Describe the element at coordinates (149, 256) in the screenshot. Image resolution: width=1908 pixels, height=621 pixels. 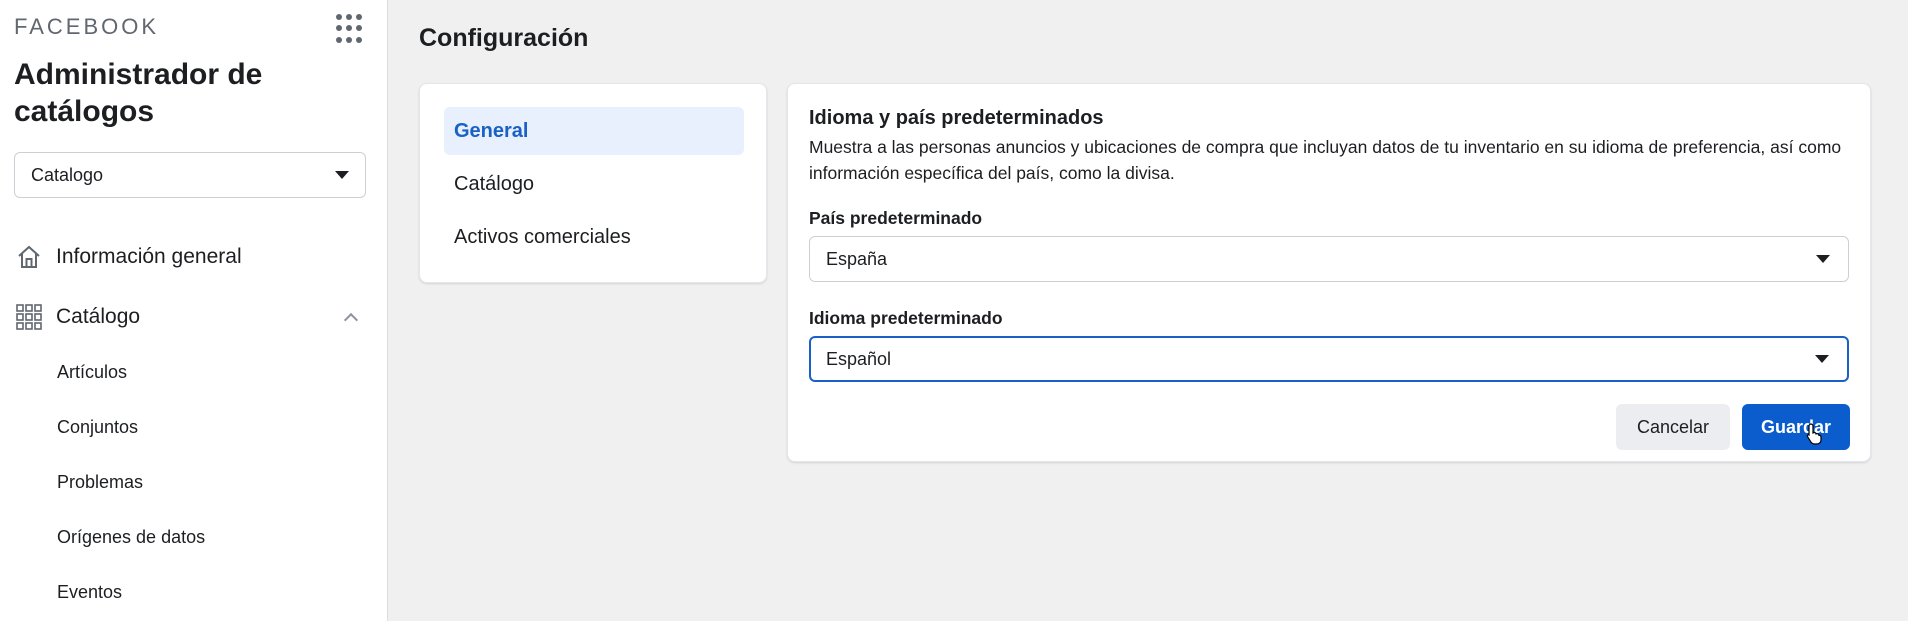
I see `nav-item-overview-label: Información general` at that location.